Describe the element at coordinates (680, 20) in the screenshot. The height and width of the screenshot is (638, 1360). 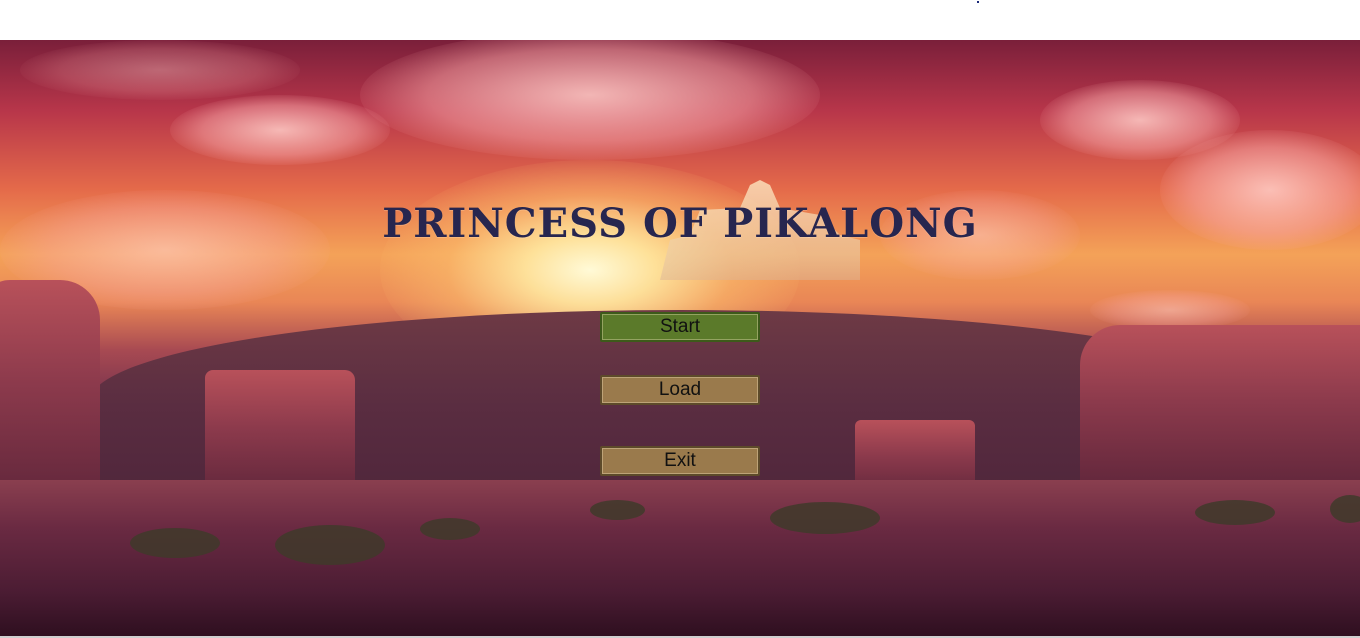
I see `top-bar` at that location.